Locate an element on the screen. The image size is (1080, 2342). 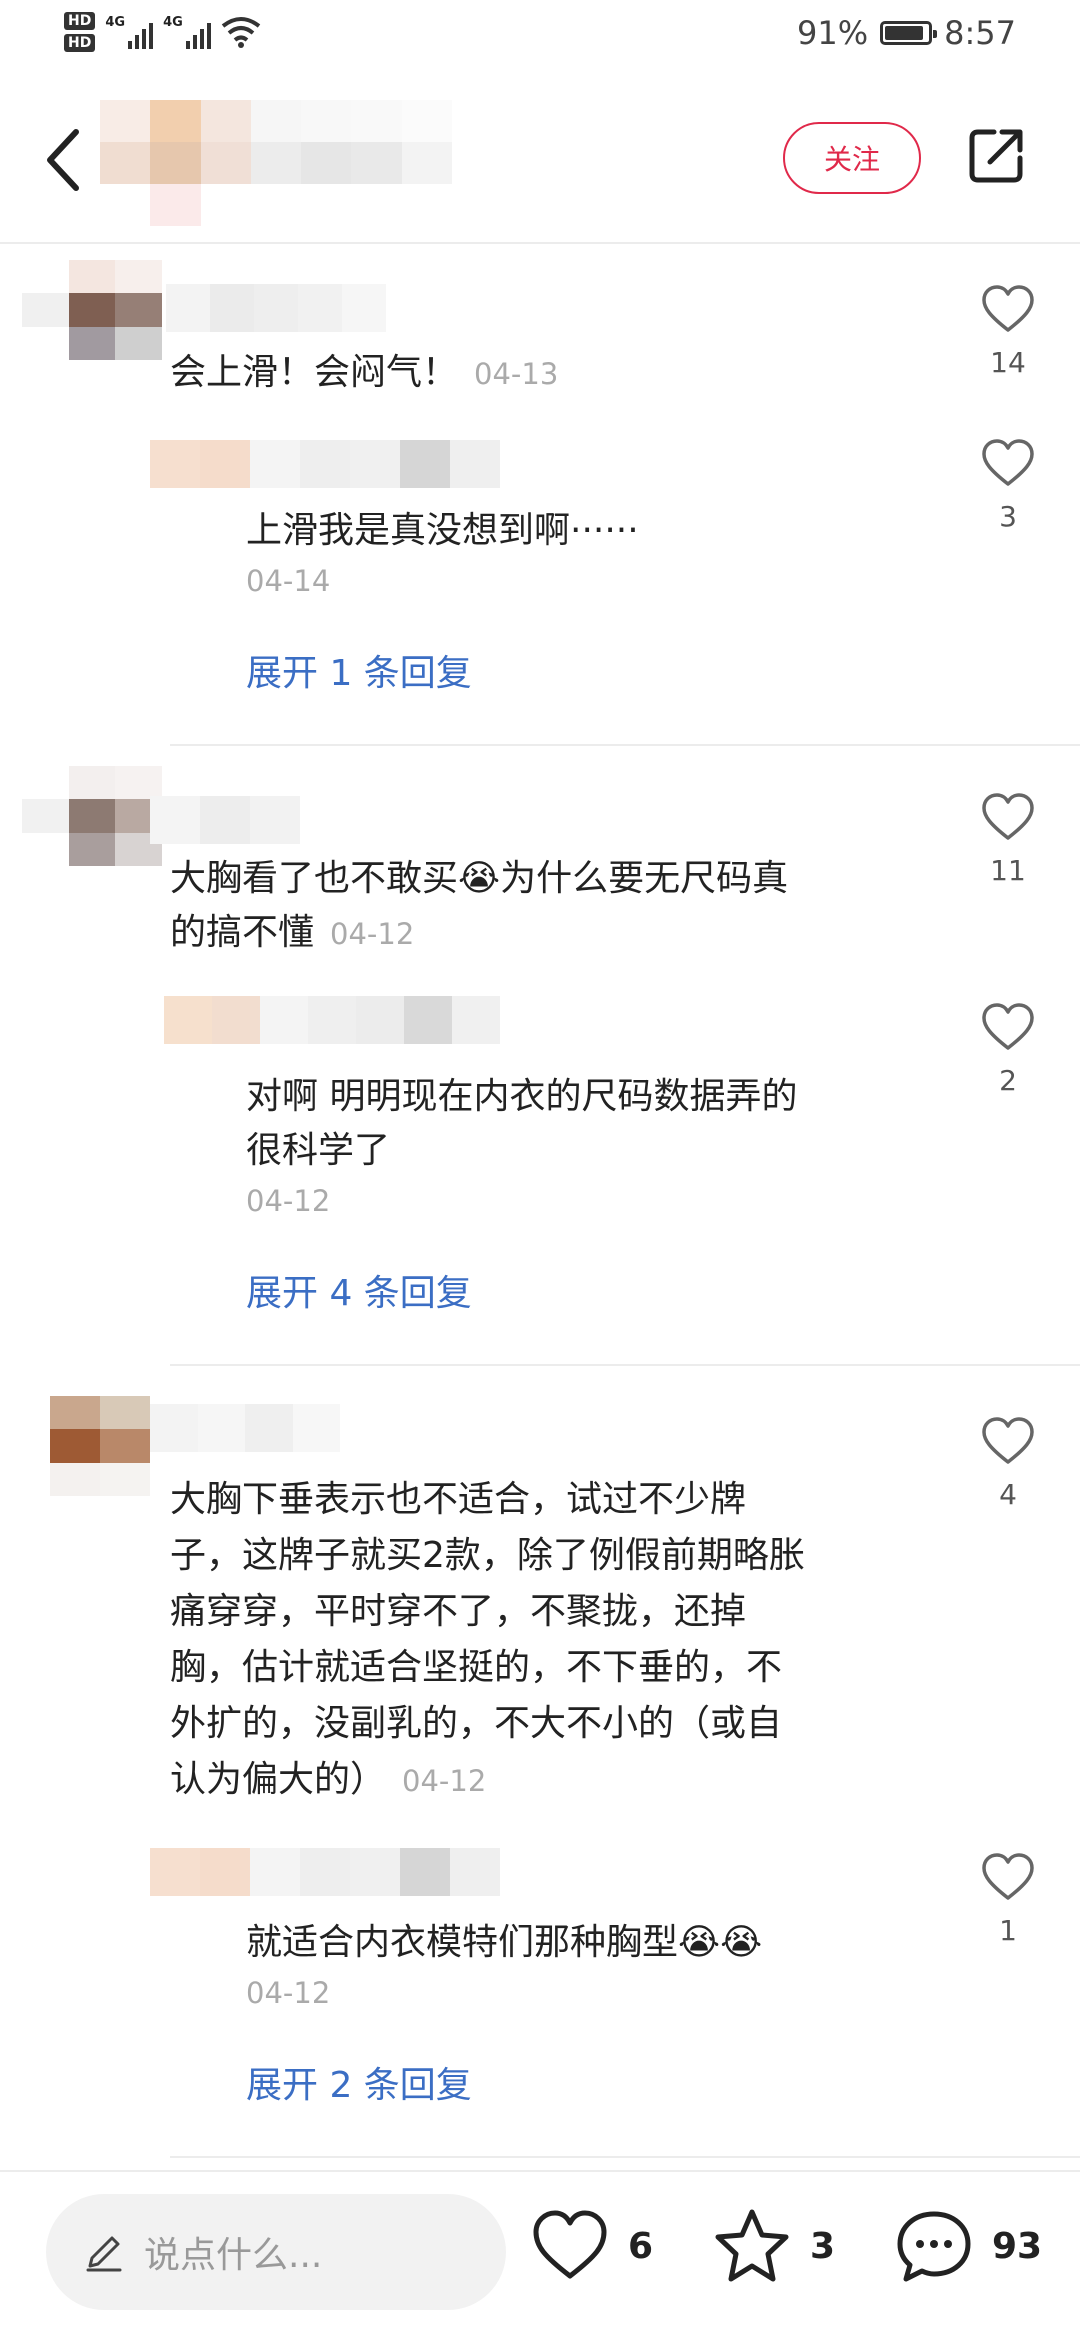
reply-like-count: 2 is located at coordinates (1008, 1080).